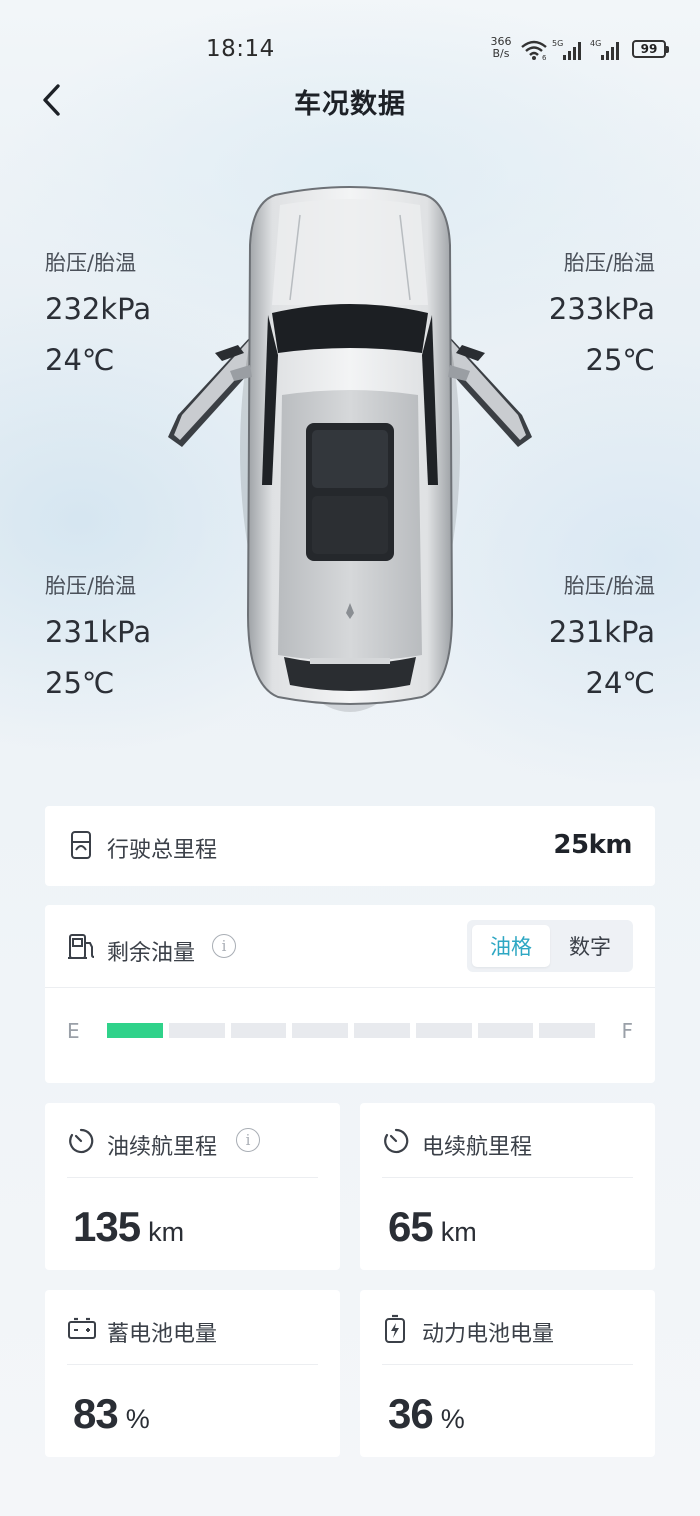  I want to click on total-mileage-card: 行驶总里程 25km, so click(350, 846).